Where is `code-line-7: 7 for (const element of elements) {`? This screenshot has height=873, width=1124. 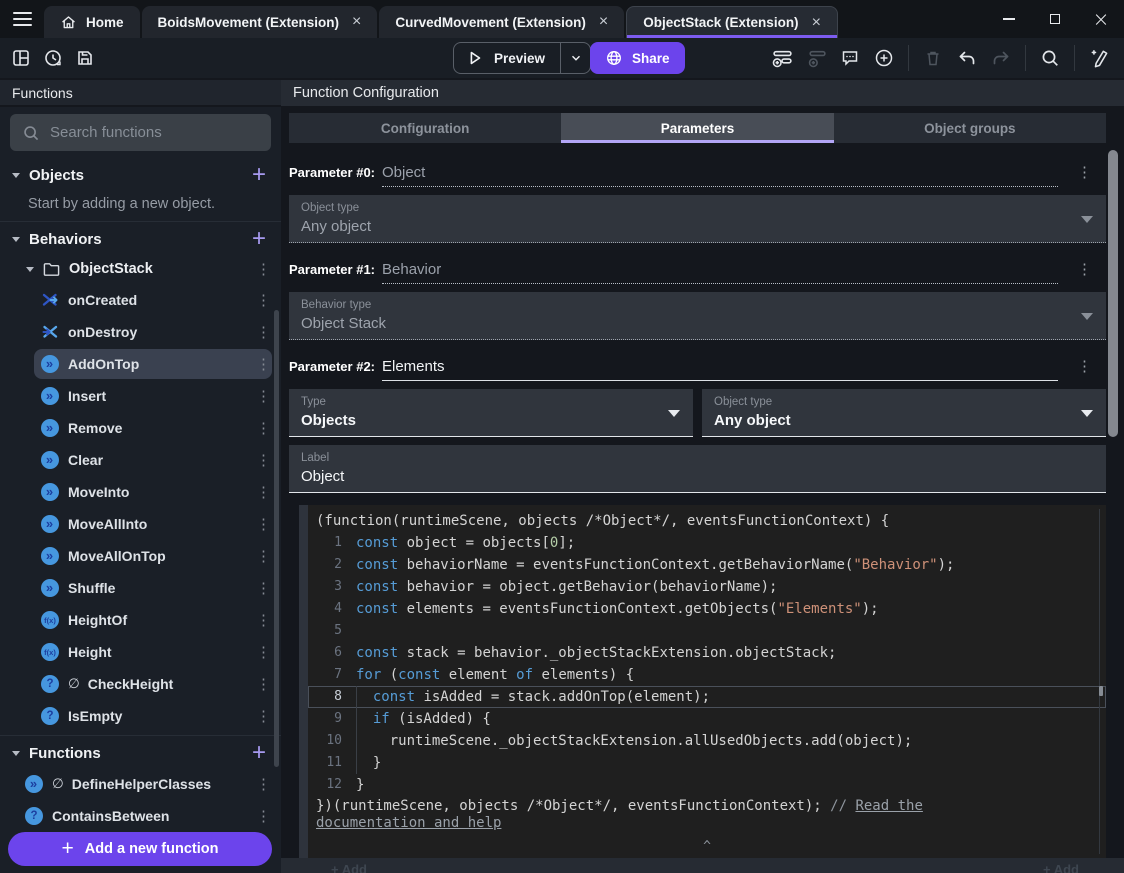 code-line-7: 7 for (const element of elements) { is located at coordinates (707, 675).